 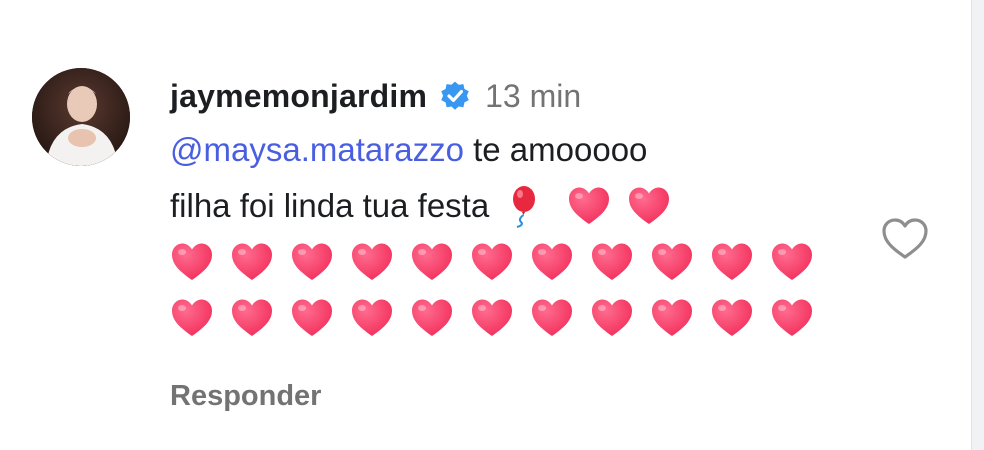 What do you see at coordinates (555, 149) in the screenshot?
I see `comment-text-rest: te amooooo` at bounding box center [555, 149].